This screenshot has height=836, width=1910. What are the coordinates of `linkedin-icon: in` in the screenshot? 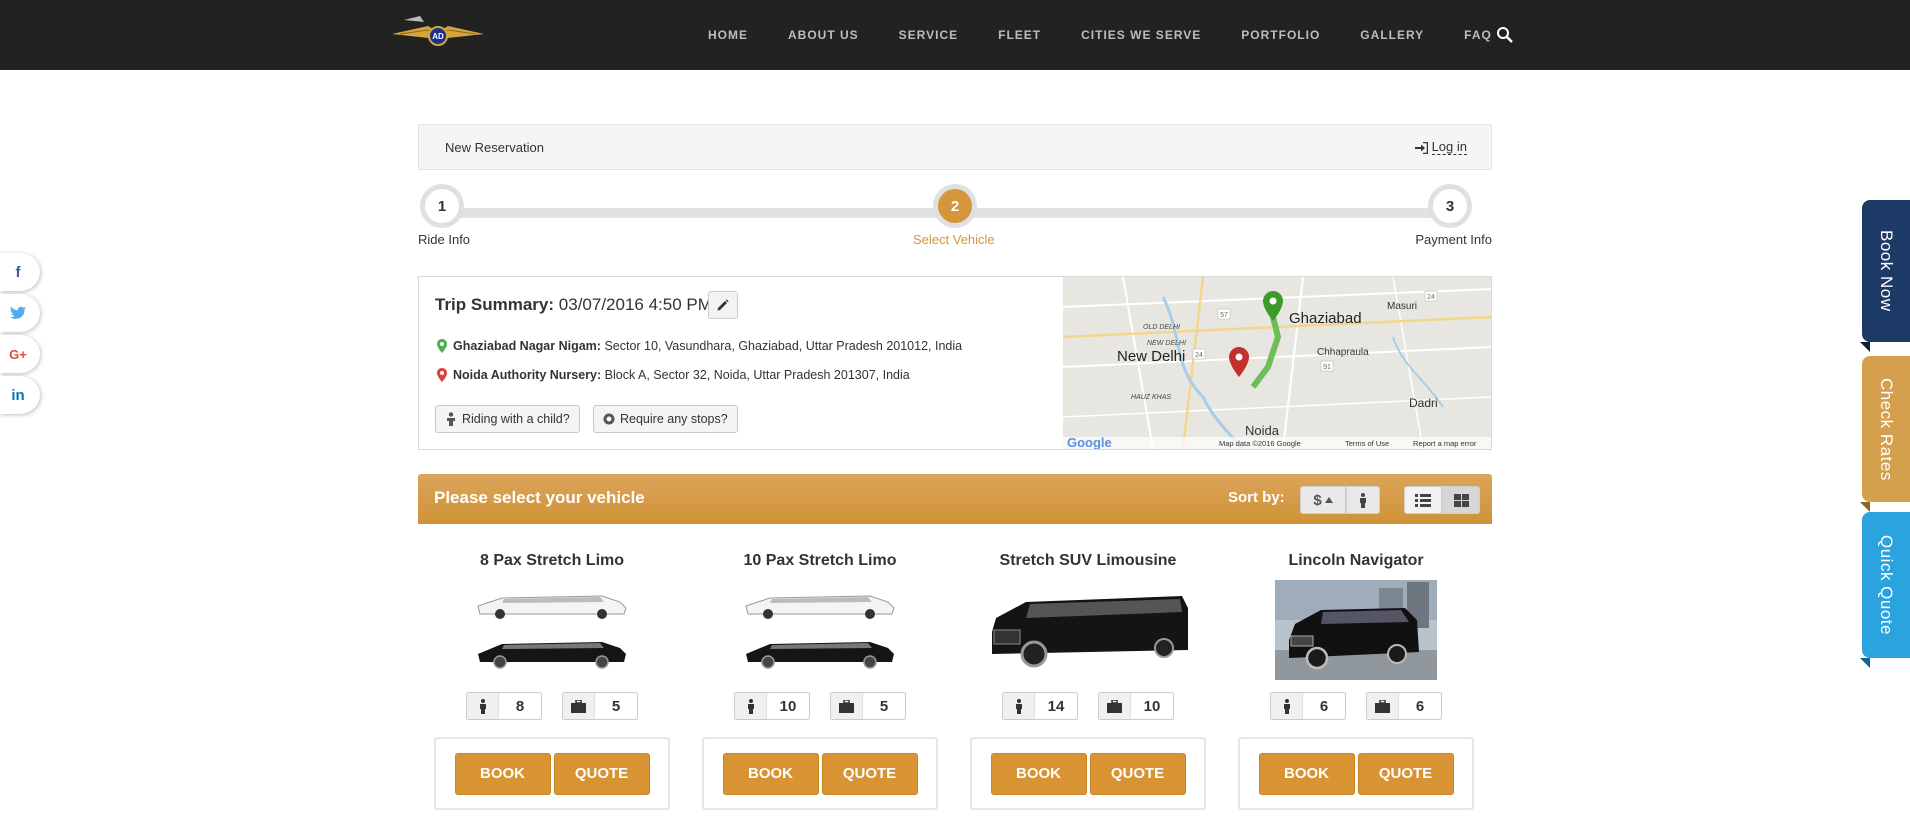 It's located at (18, 395).